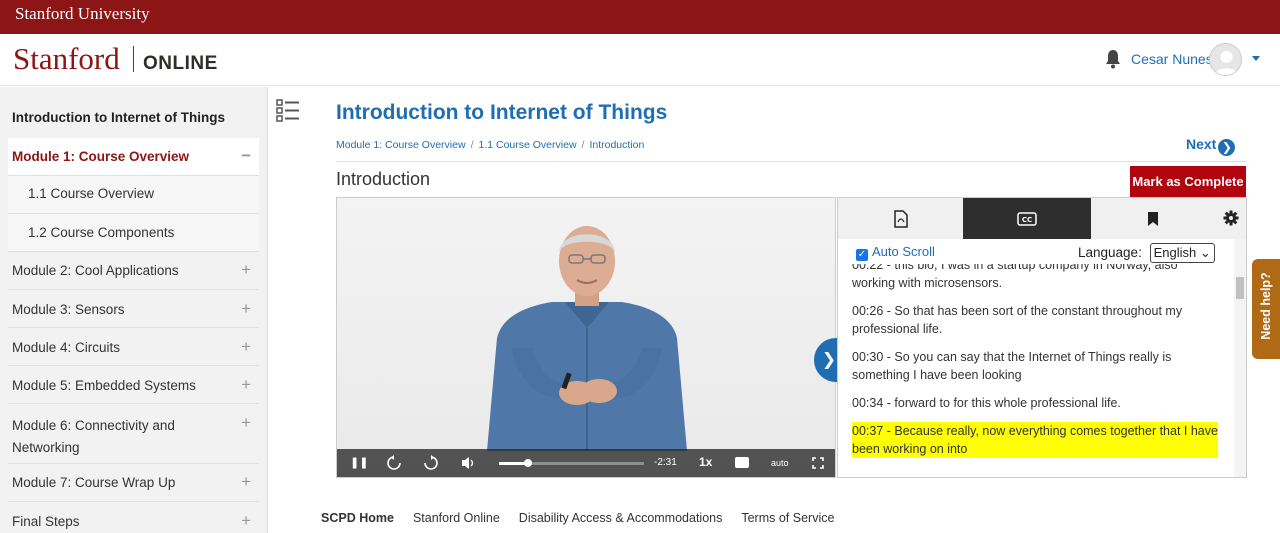 This screenshot has width=1280, height=533. I want to click on sidebar-item-module-2: Module 2: Cool Applications +, so click(133, 271).